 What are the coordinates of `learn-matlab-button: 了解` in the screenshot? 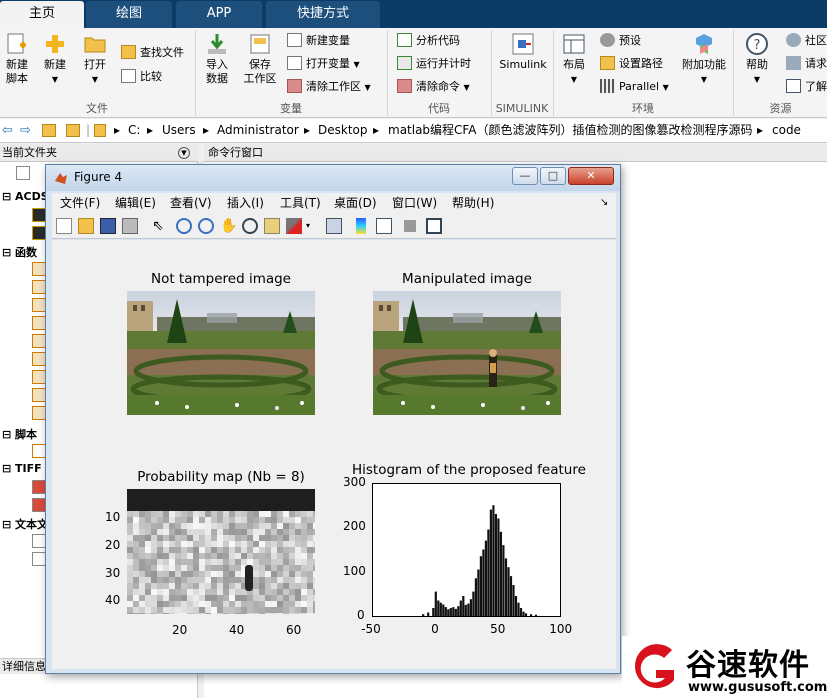 It's located at (806, 87).